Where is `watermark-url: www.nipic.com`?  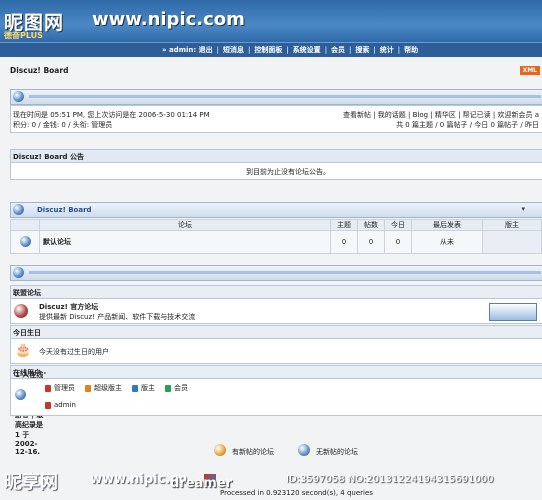
watermark-url: www.nipic.com is located at coordinates (168, 19).